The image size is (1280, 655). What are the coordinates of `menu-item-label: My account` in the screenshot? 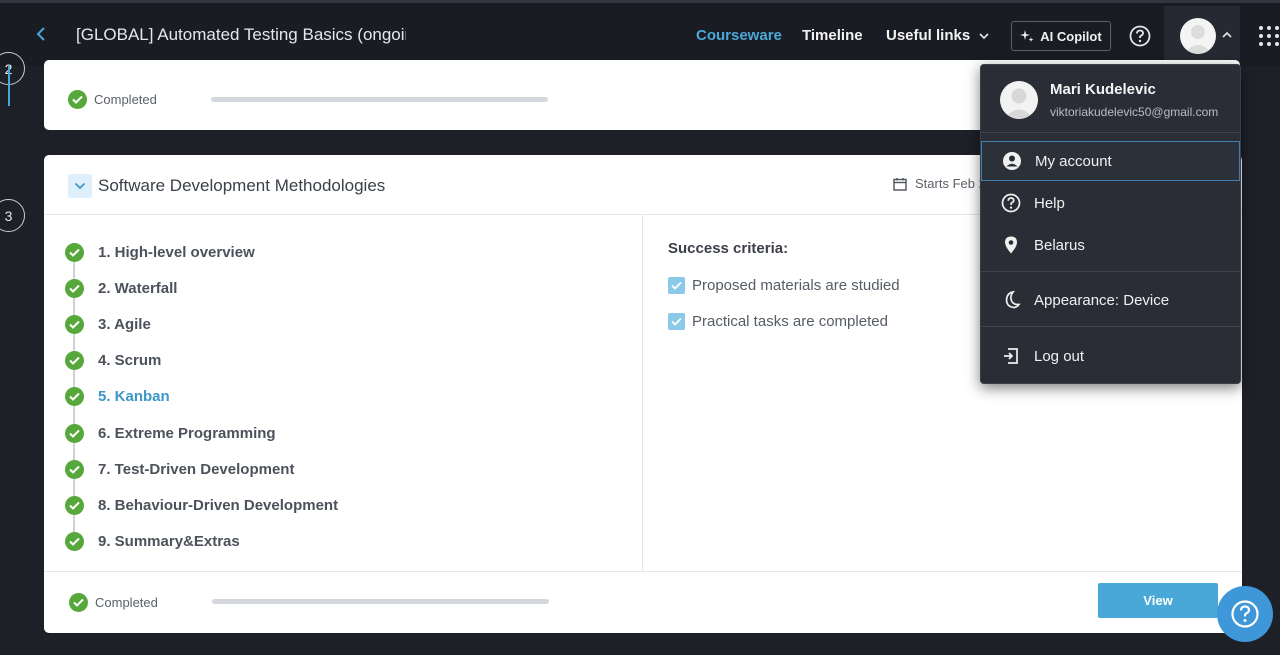 It's located at (1073, 161).